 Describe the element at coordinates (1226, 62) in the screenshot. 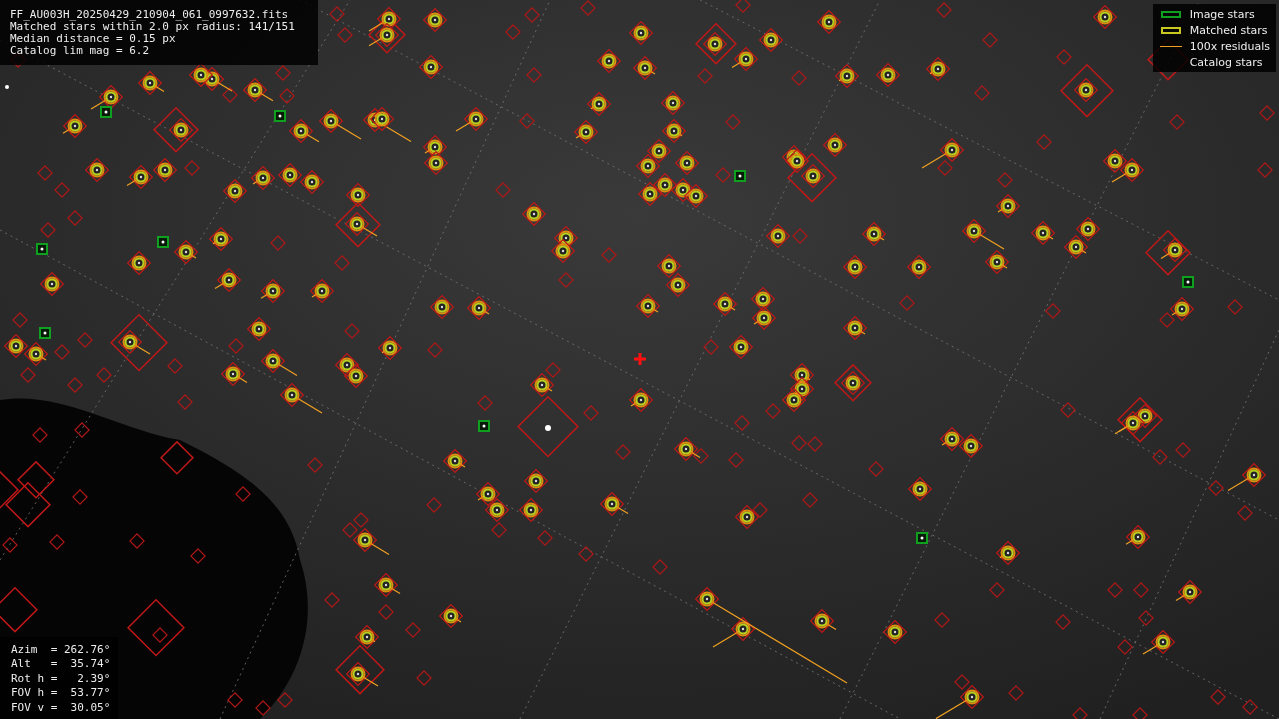

I see `legend-label: Catalog stars` at that location.